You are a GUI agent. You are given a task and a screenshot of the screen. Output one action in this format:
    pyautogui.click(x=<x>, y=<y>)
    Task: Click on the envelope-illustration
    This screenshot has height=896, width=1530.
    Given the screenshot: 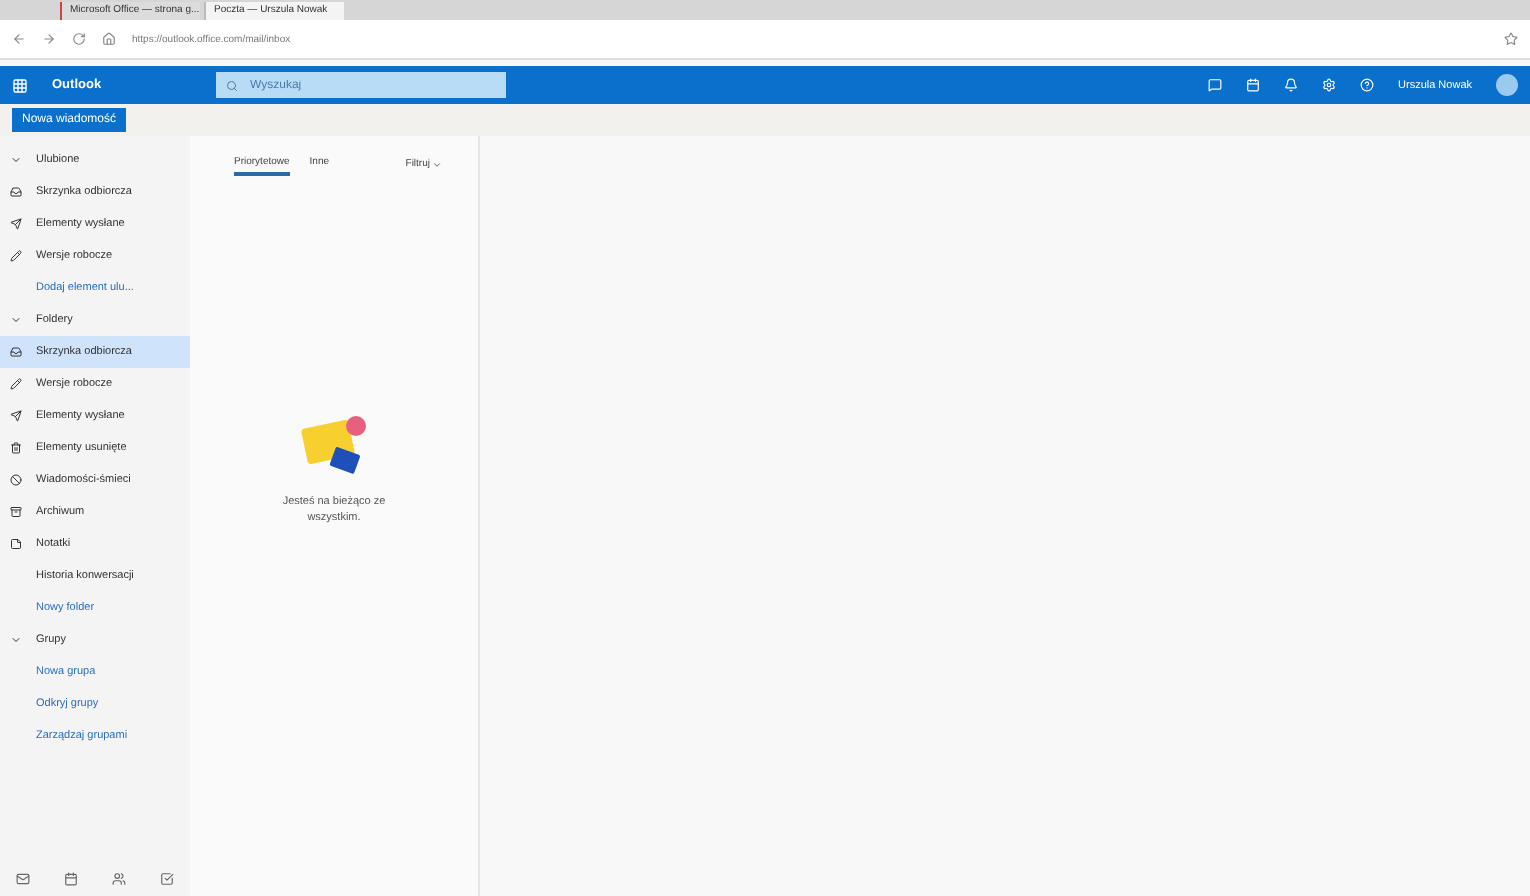 What is the action you would take?
    pyautogui.click(x=334, y=446)
    